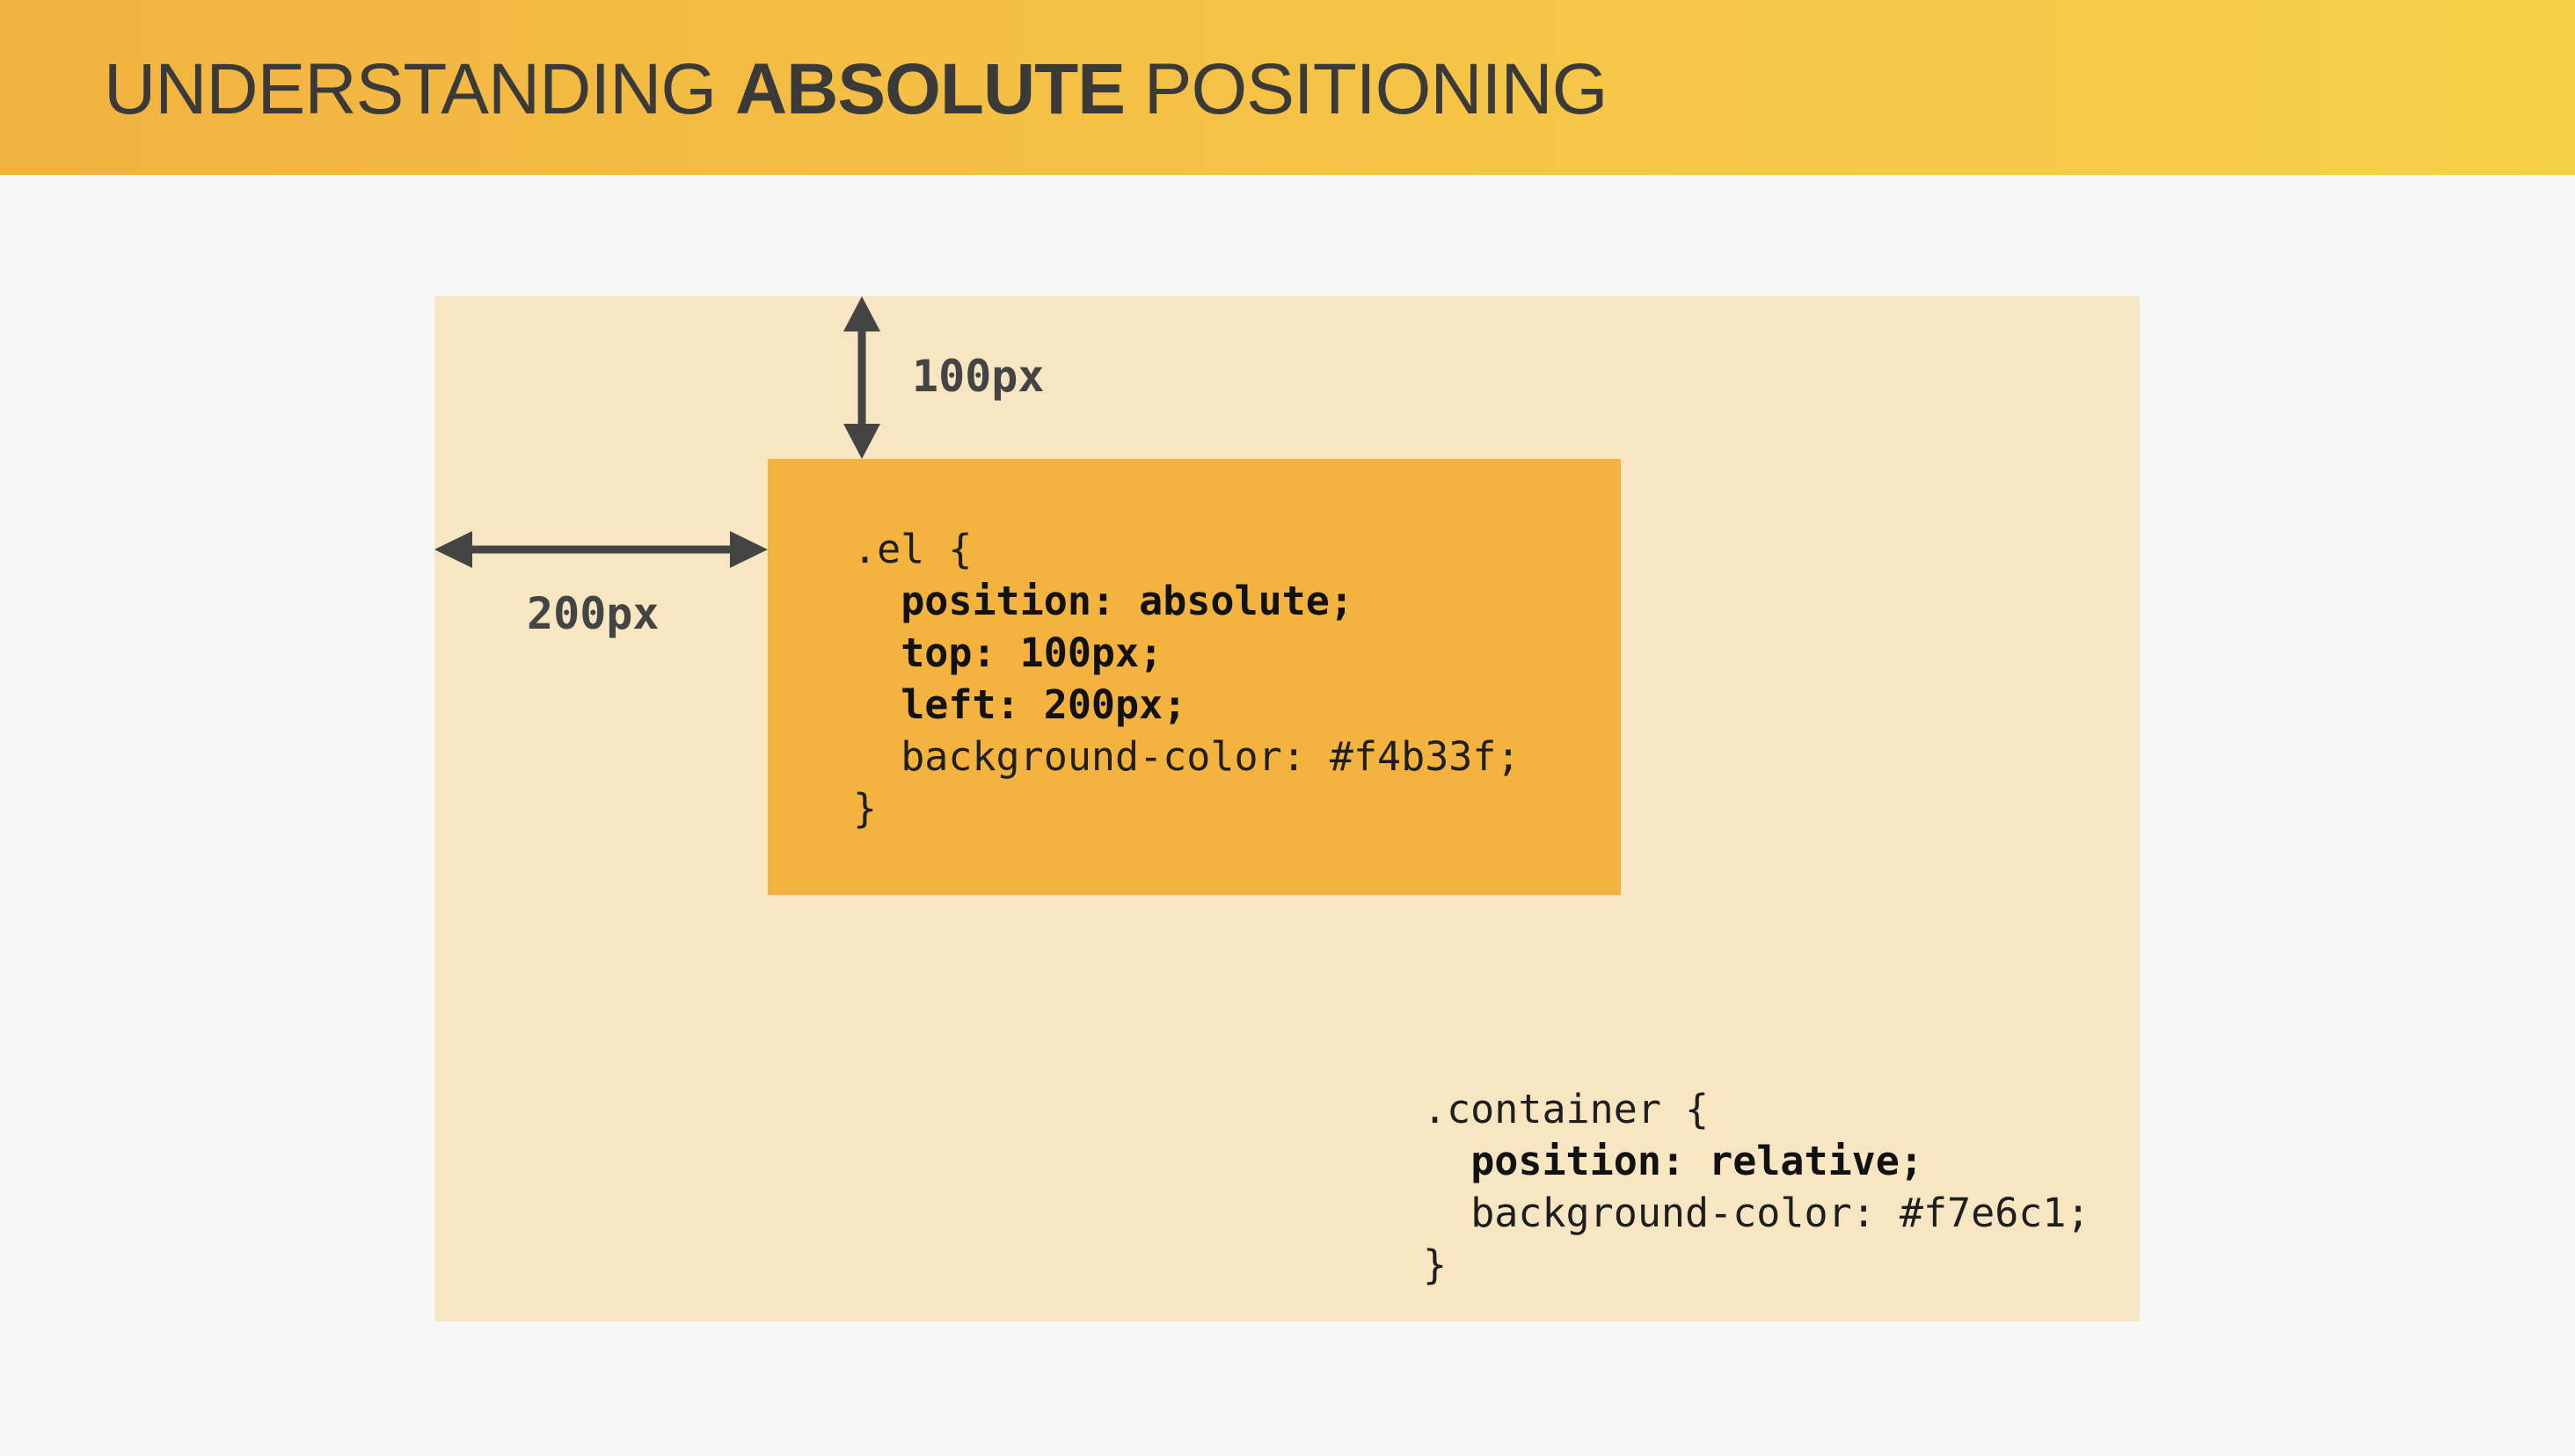  What do you see at coordinates (913, 549) in the screenshot?
I see `code-line: .el {` at bounding box center [913, 549].